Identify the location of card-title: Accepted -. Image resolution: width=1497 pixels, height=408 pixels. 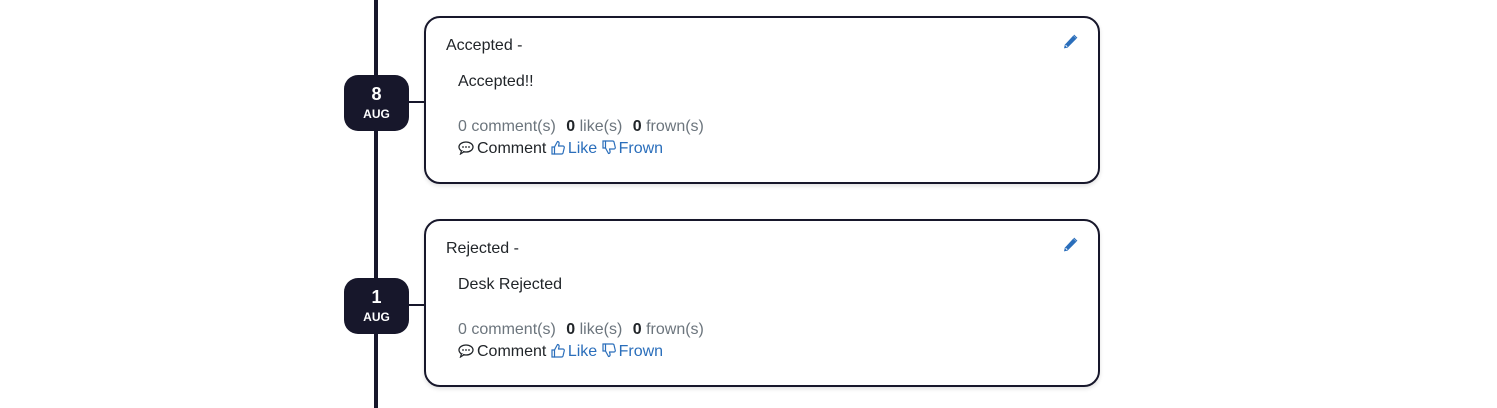
(484, 45).